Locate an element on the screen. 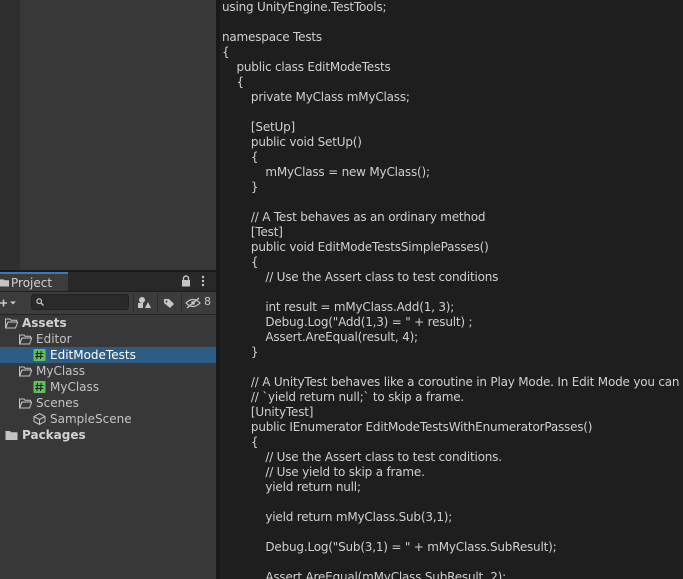 The width and height of the screenshot is (683, 579). code-line: public void SetUp() is located at coordinates (292, 142).